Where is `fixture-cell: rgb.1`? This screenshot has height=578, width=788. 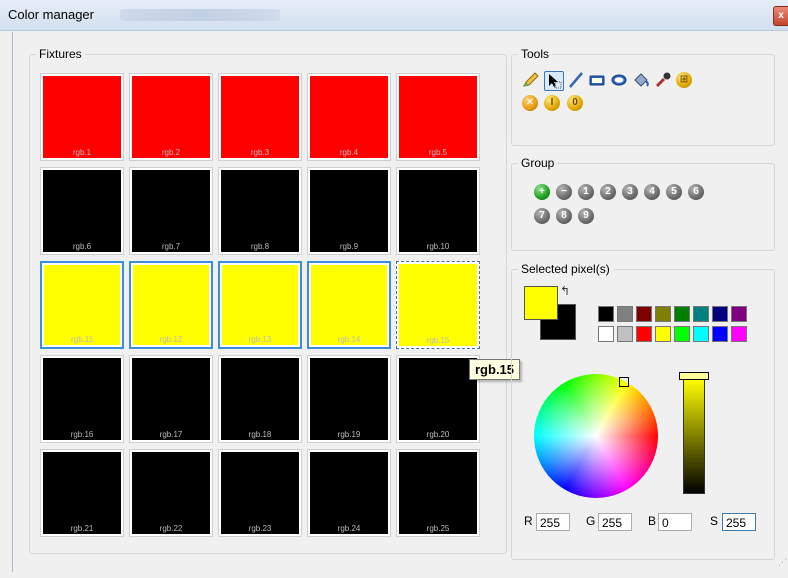 fixture-cell: rgb.1 is located at coordinates (82, 117).